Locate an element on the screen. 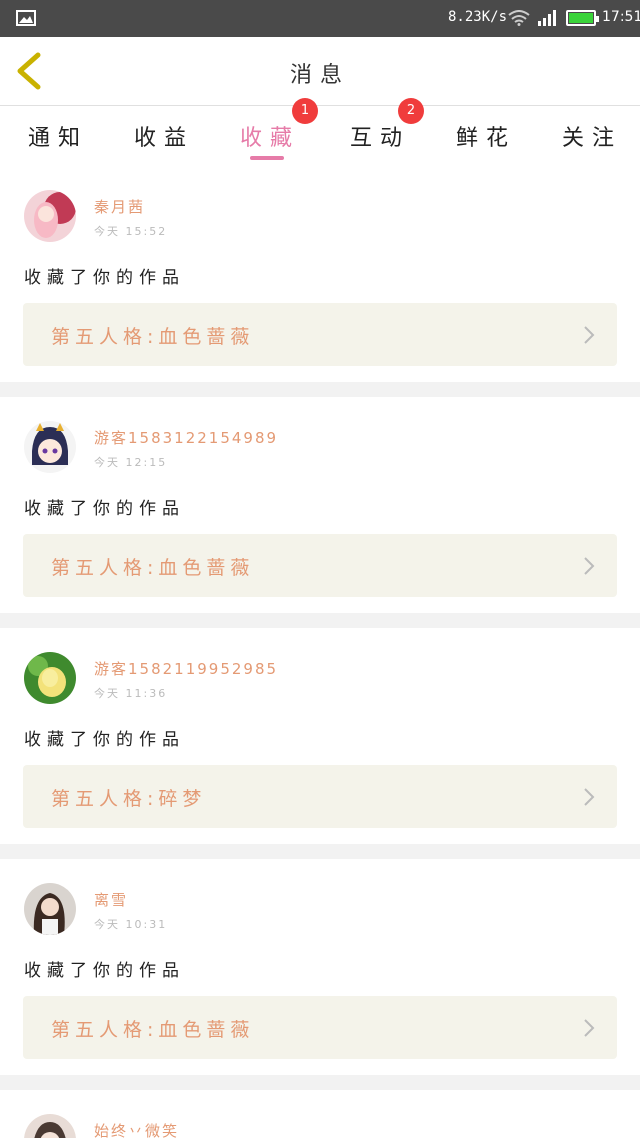 The height and width of the screenshot is (1138, 640). tab-bar: 通知 收益 收藏 1 互动 2 鲜花 关注 is located at coordinates (320, 135).